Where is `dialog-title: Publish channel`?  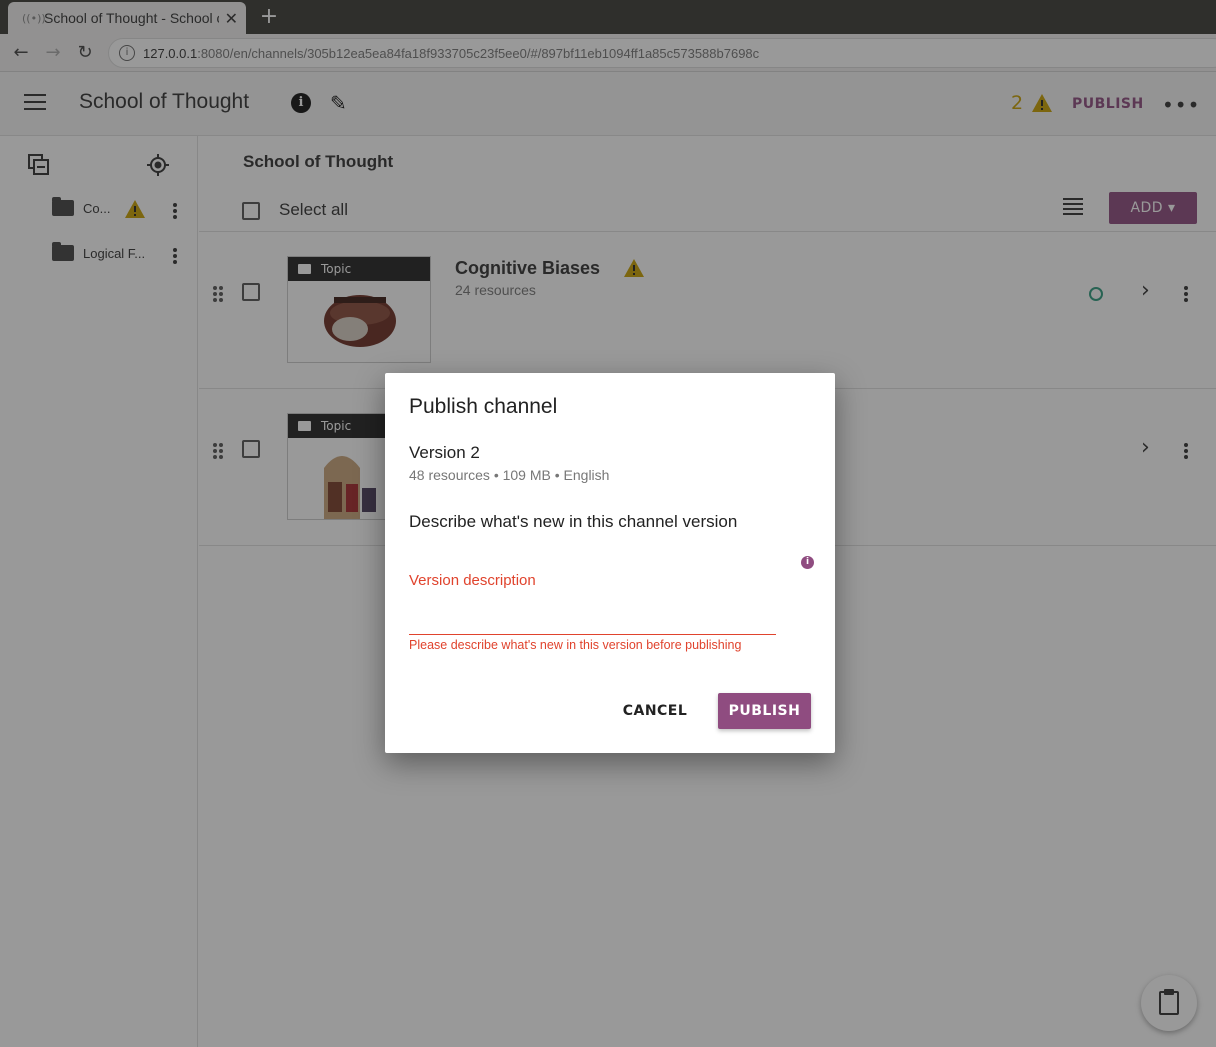 dialog-title: Publish channel is located at coordinates (483, 406).